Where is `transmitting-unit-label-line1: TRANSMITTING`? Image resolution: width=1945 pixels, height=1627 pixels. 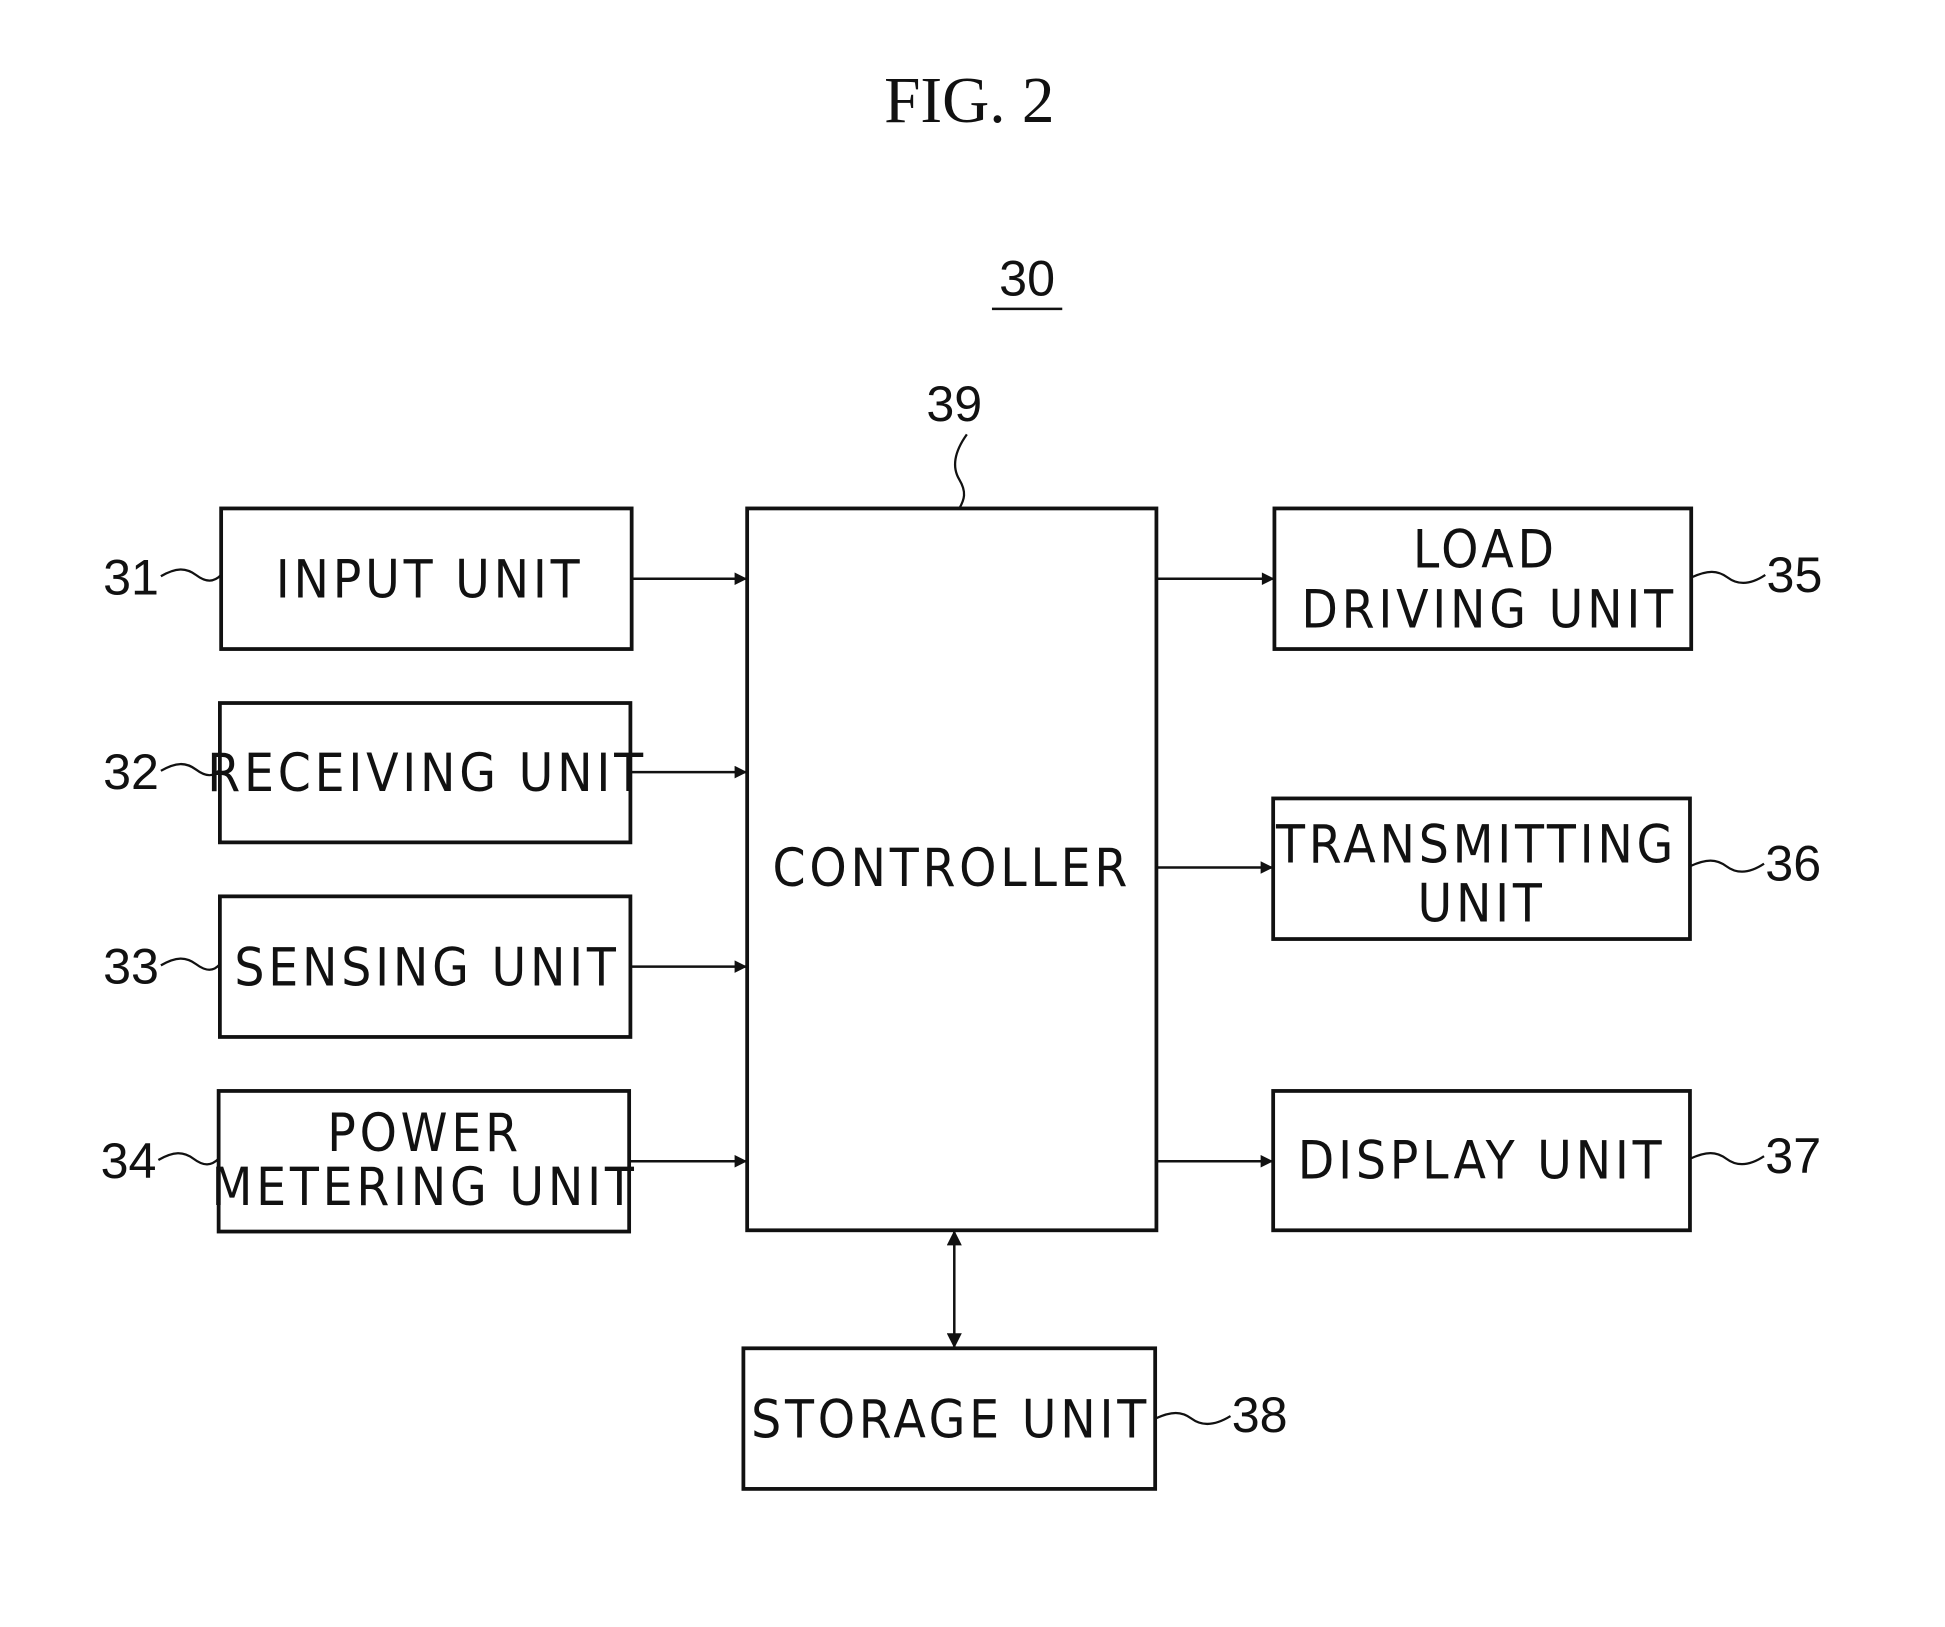
transmitting-unit-label-line1: TRANSMITTING is located at coordinates (1476, 844).